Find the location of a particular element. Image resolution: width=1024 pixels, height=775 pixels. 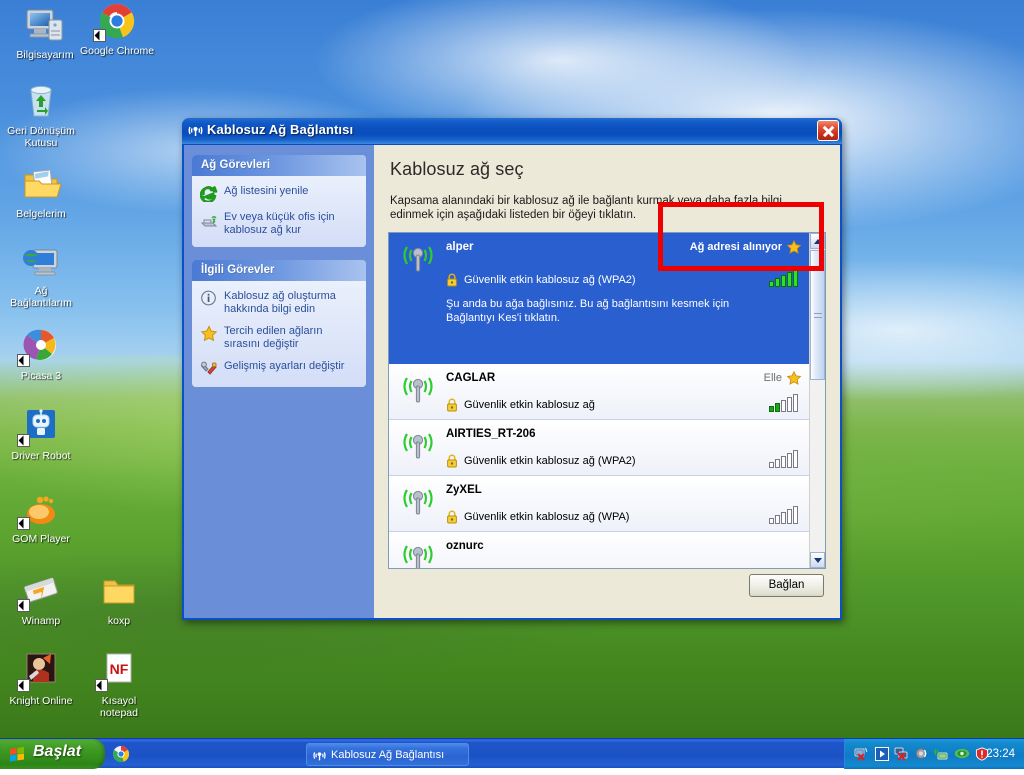

desktop-icon-picasa-3: Picasa 3 is located at coordinates (41, 354).